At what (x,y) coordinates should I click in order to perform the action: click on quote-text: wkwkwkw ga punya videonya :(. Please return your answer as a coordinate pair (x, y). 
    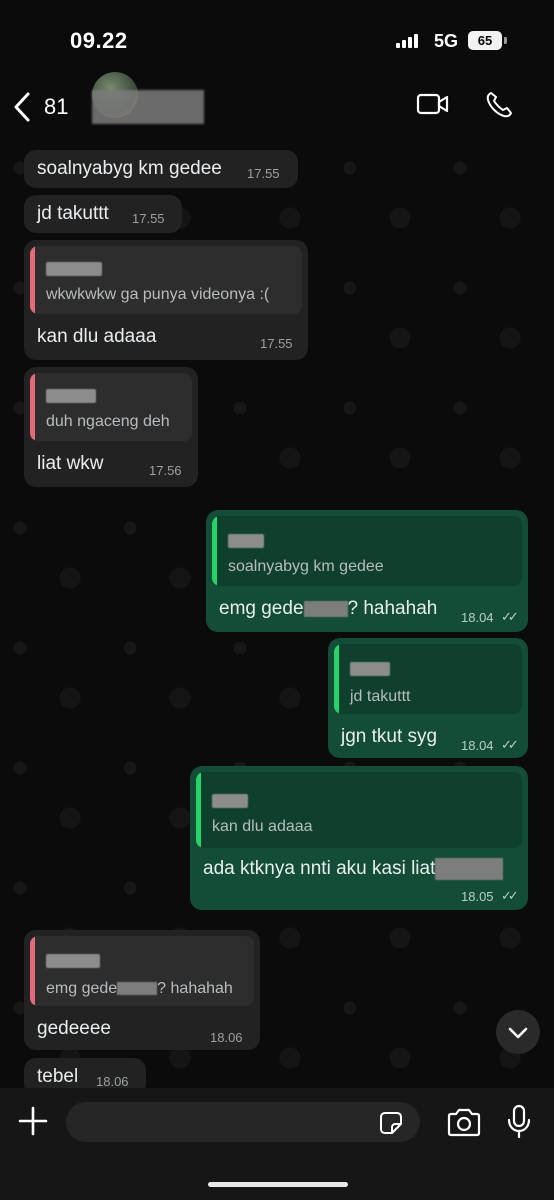
    Looking at the image, I should click on (158, 294).